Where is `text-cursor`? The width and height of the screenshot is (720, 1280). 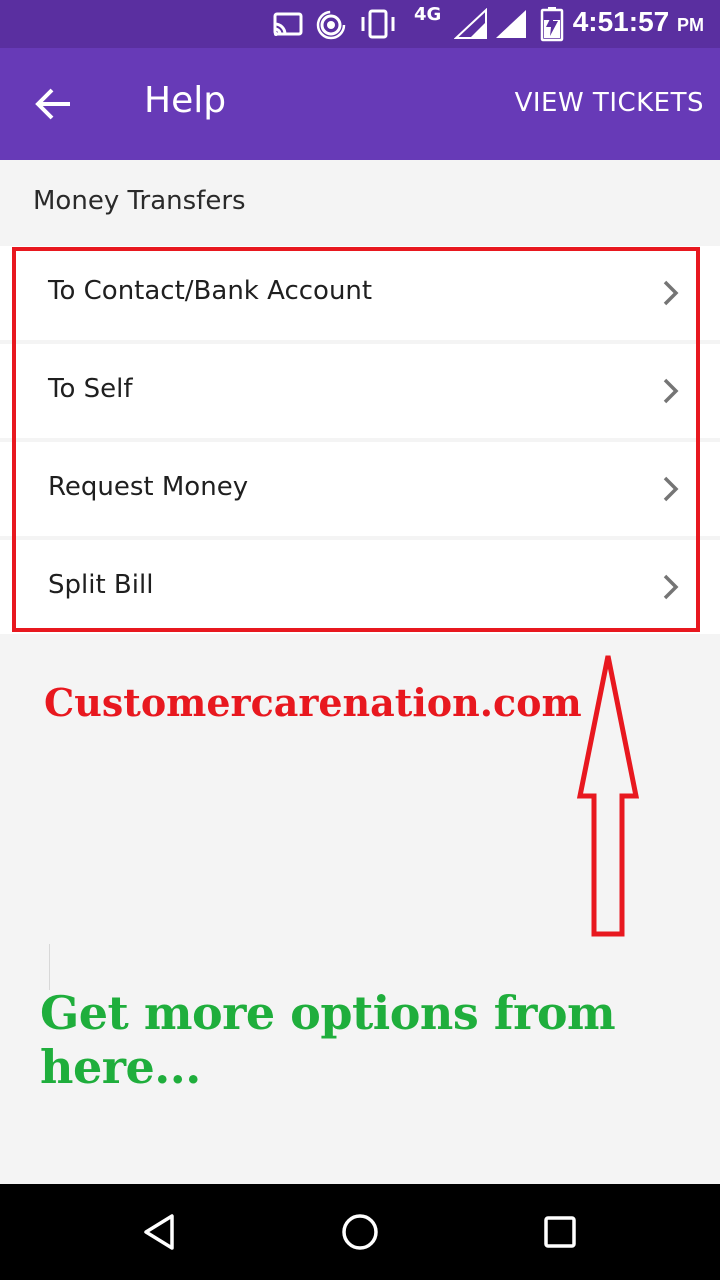 text-cursor is located at coordinates (49, 967).